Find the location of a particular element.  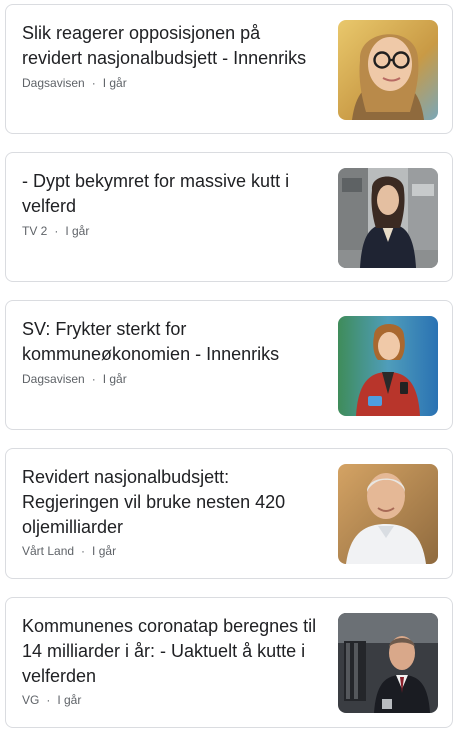

politician-woman-red-jacket-photo is located at coordinates (388, 366).